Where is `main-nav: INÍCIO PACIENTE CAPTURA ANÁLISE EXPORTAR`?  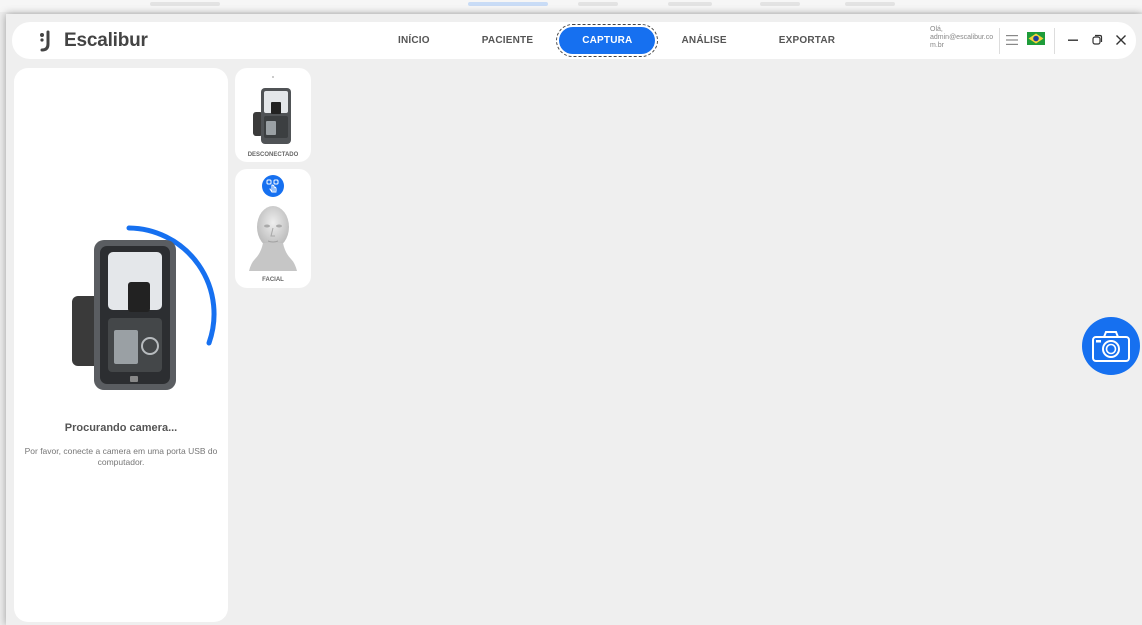 main-nav: INÍCIO PACIENTE CAPTURA ANÁLISE EXPORTAR is located at coordinates (616, 40).